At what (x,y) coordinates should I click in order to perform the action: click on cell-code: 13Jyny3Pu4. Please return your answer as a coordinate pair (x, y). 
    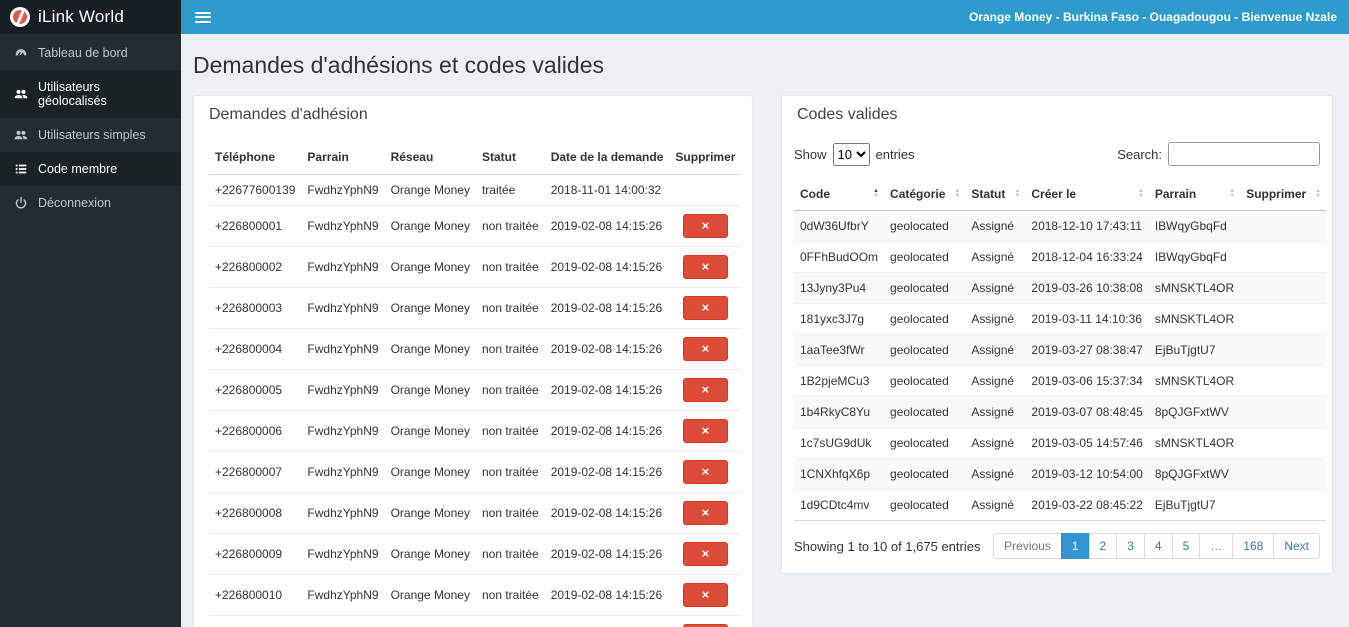
    Looking at the image, I should click on (839, 288).